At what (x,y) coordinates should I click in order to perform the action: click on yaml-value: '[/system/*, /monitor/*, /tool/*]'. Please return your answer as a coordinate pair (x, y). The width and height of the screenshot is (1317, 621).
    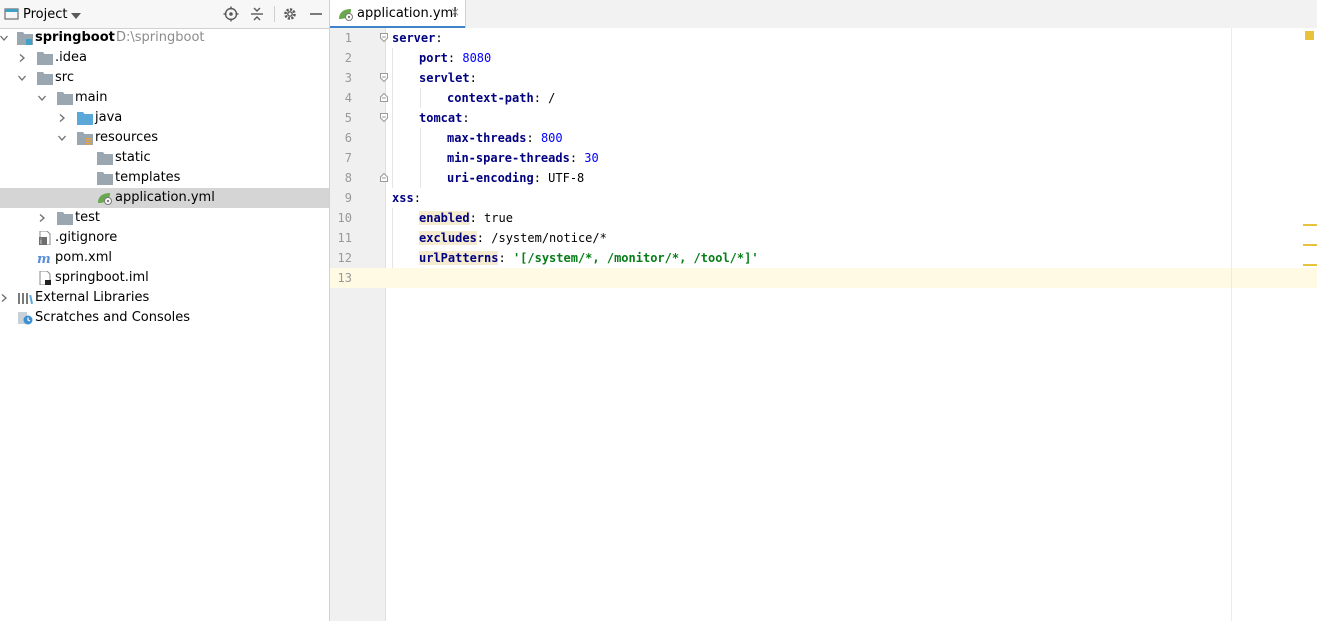
    Looking at the image, I should click on (635, 258).